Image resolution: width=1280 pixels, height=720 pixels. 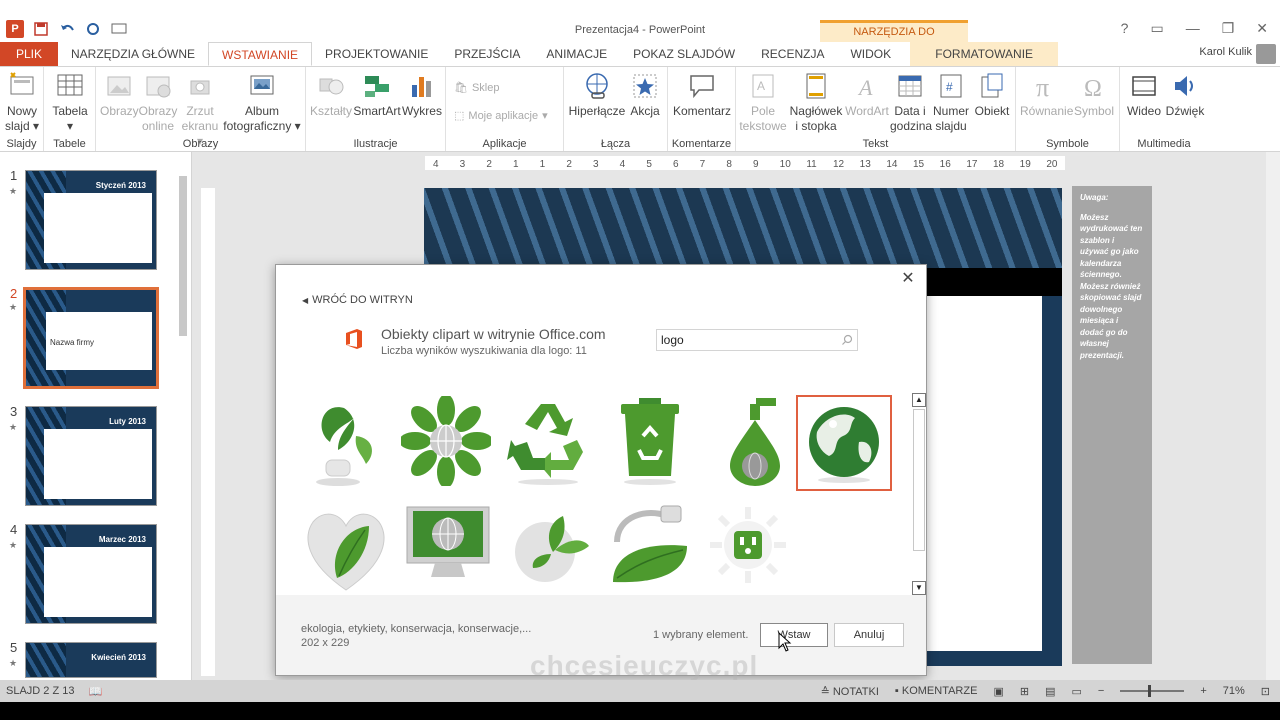 What do you see at coordinates (645, 111) in the screenshot?
I see `action-label: Akcja` at bounding box center [645, 111].